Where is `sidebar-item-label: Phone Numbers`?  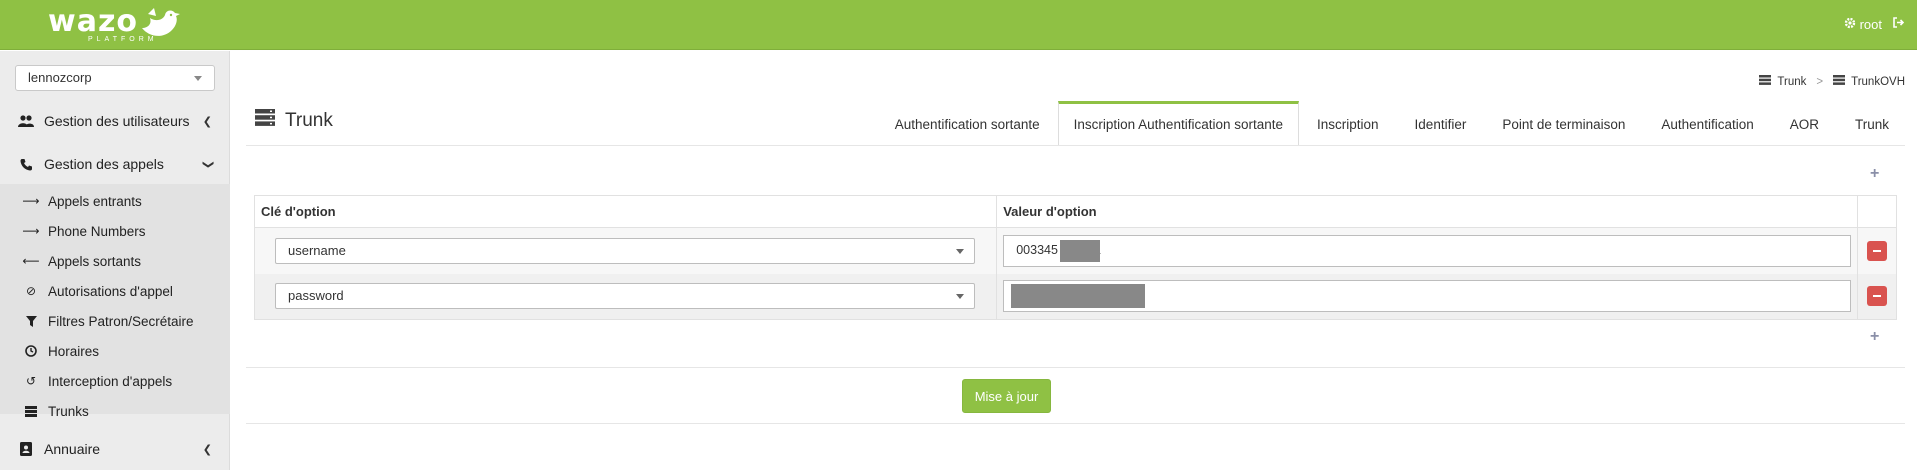
sidebar-item-label: Phone Numbers is located at coordinates (97, 231).